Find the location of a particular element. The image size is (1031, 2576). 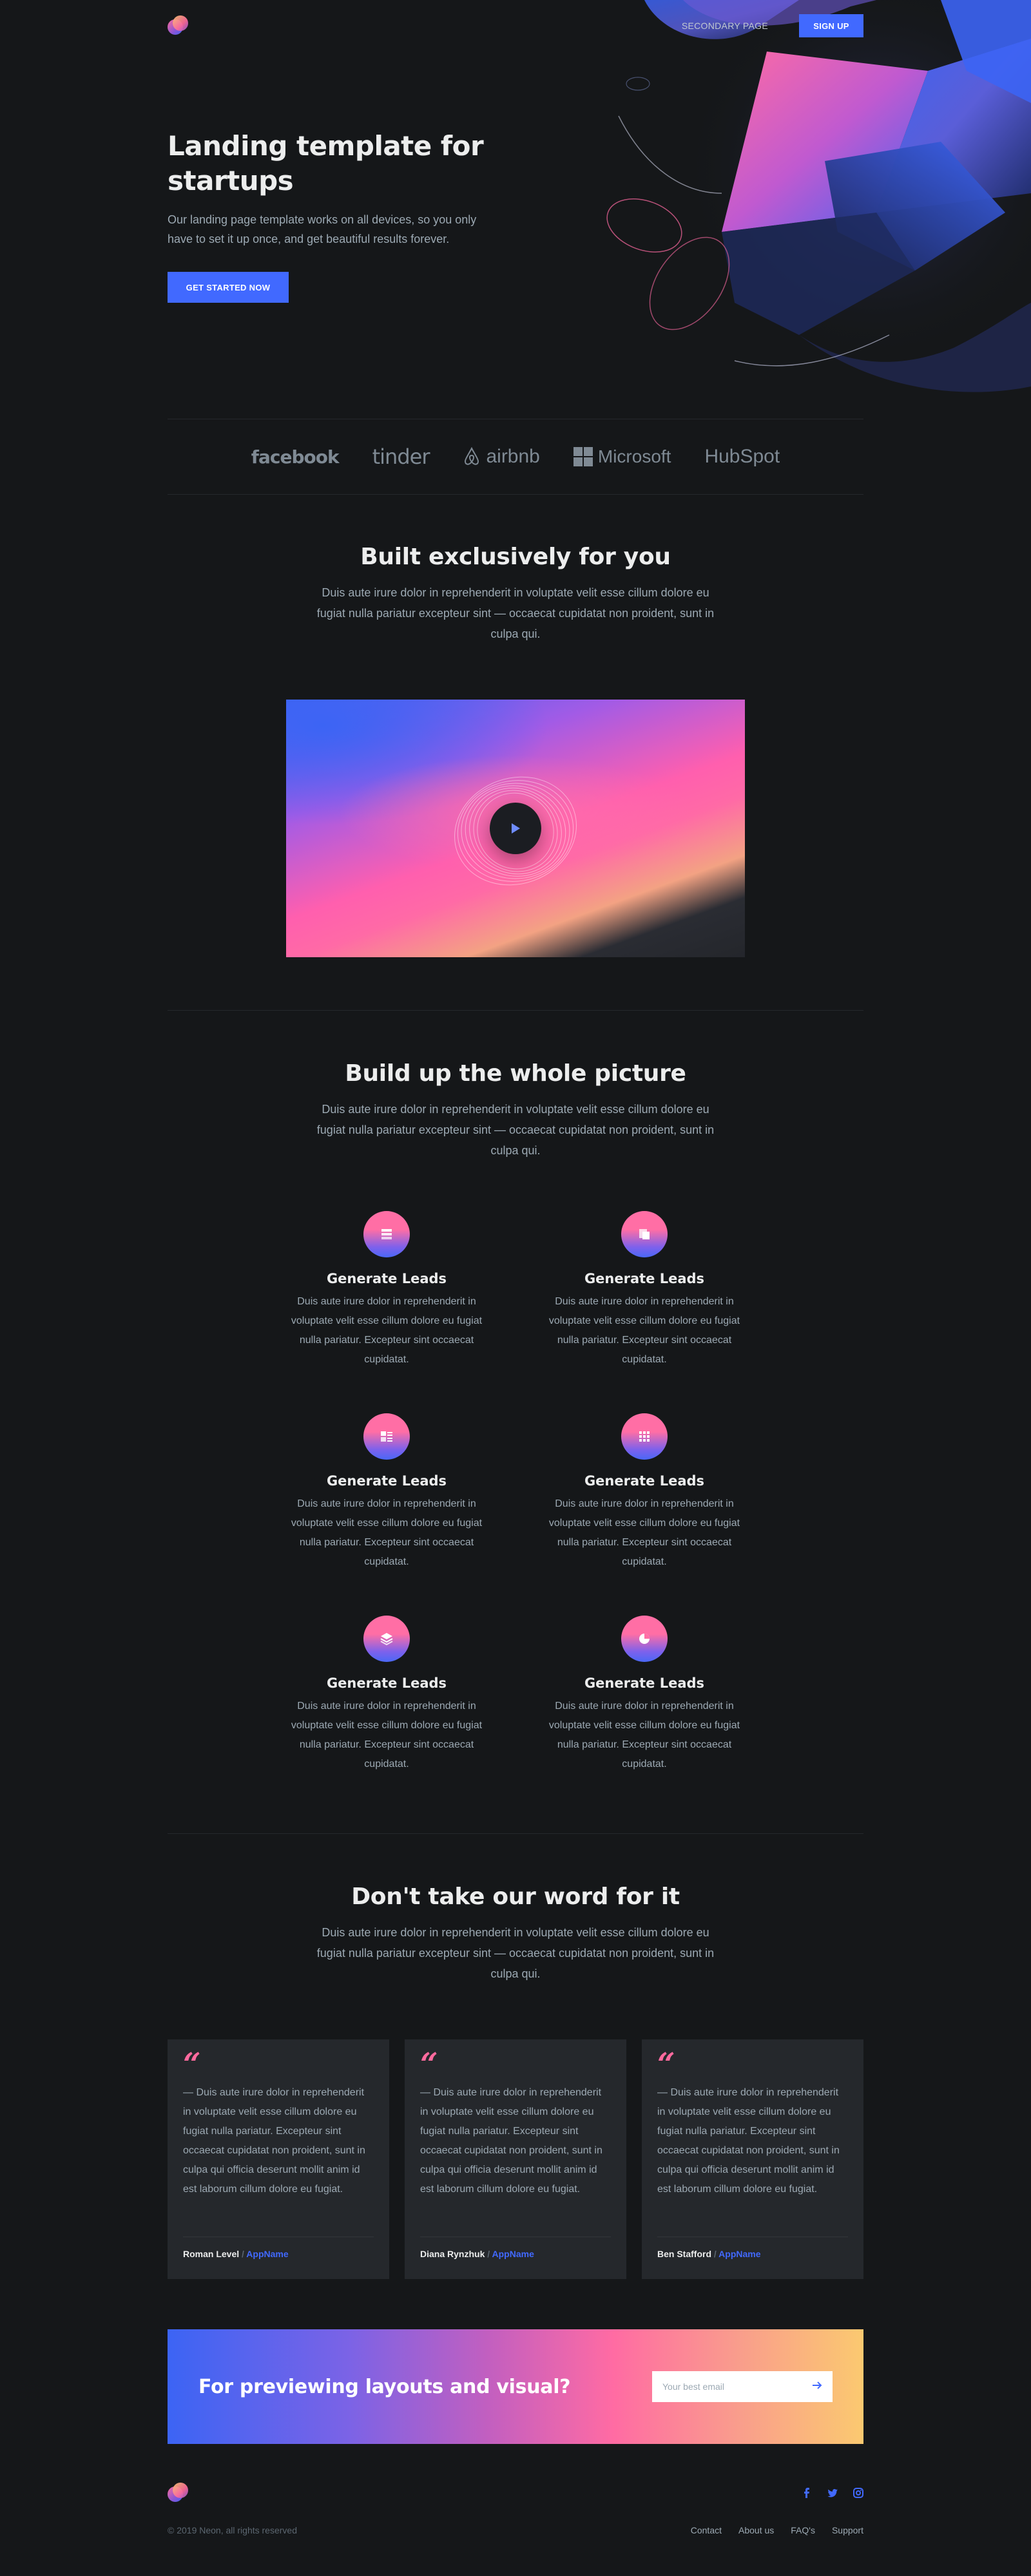

get-started-button: GET STARTED NOW is located at coordinates (228, 287).